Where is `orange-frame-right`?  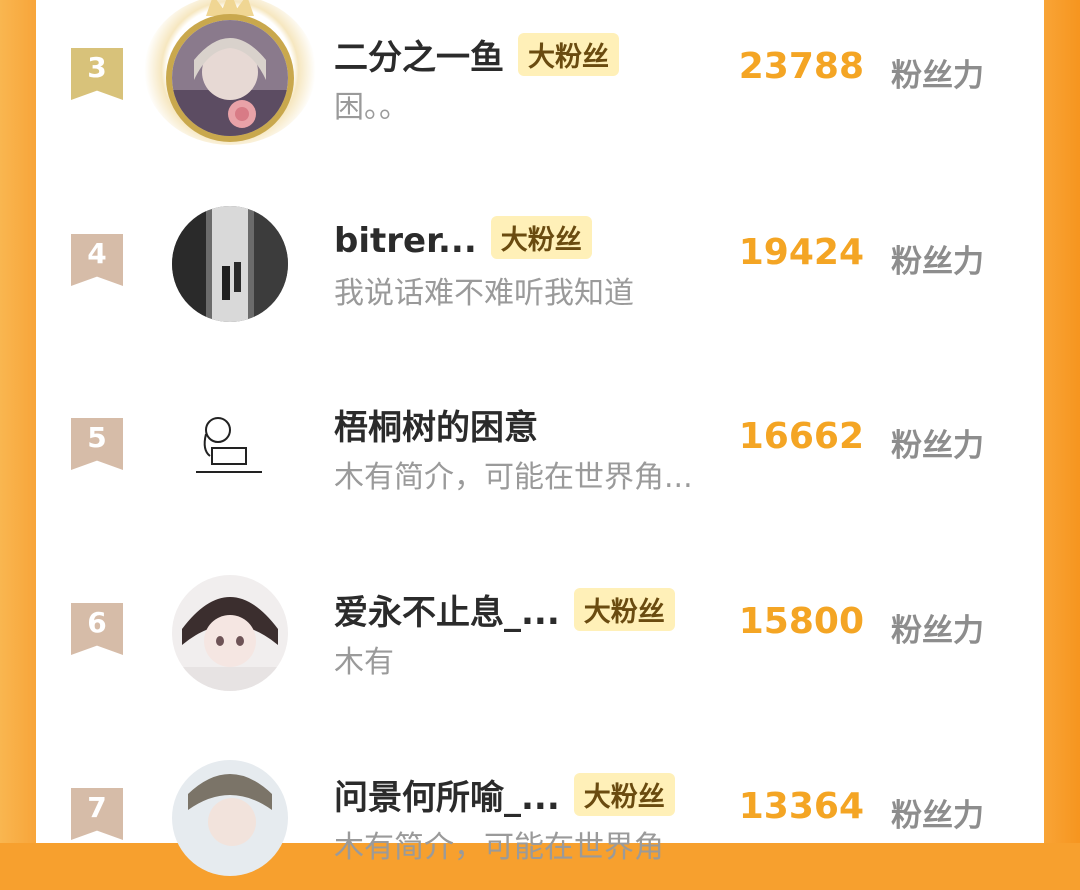 orange-frame-right is located at coordinates (1062, 421).